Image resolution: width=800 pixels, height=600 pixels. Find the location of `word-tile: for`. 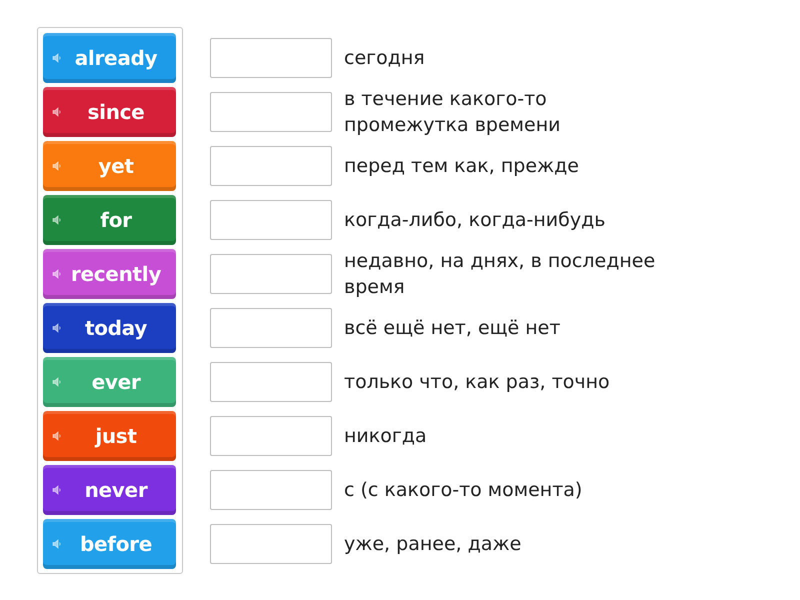

word-tile: for is located at coordinates (109, 220).